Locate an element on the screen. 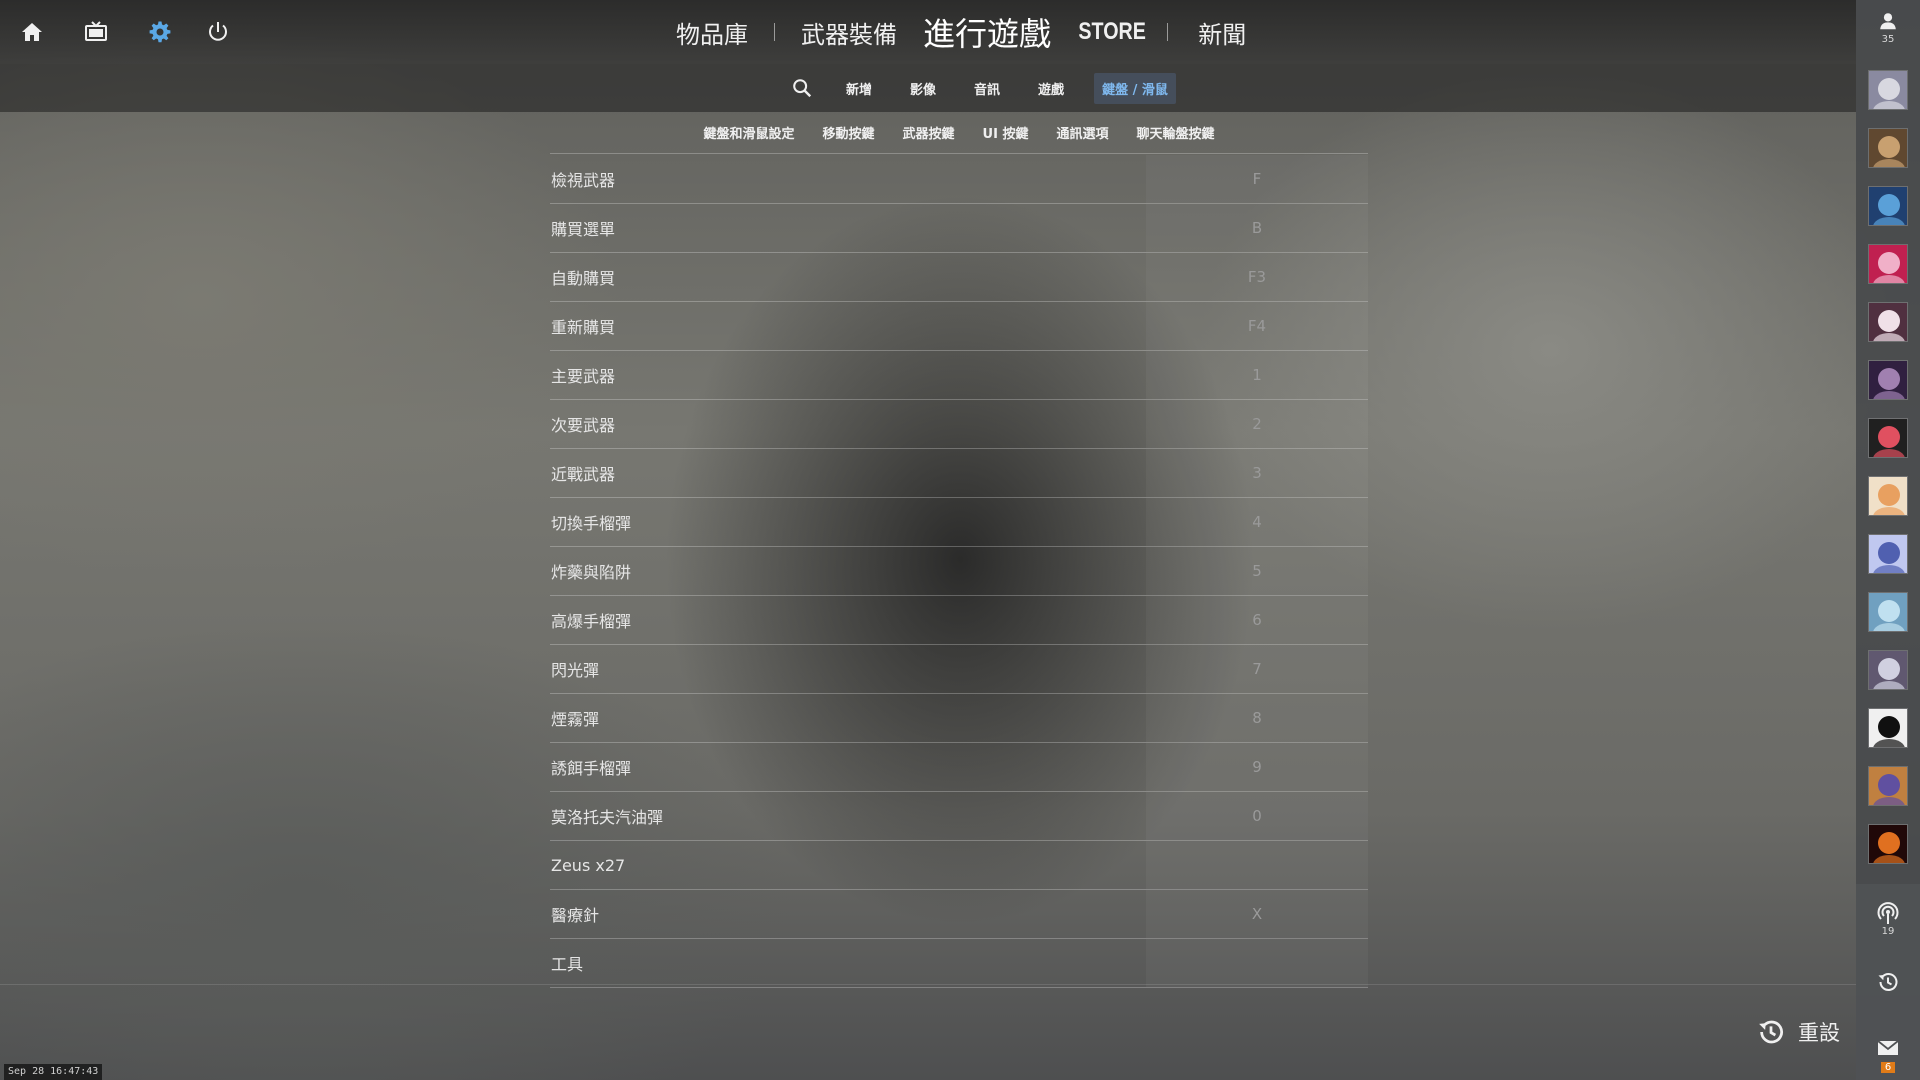 The width and height of the screenshot is (1920, 1080). category-communication: 通訊選項 is located at coordinates (1082, 132).